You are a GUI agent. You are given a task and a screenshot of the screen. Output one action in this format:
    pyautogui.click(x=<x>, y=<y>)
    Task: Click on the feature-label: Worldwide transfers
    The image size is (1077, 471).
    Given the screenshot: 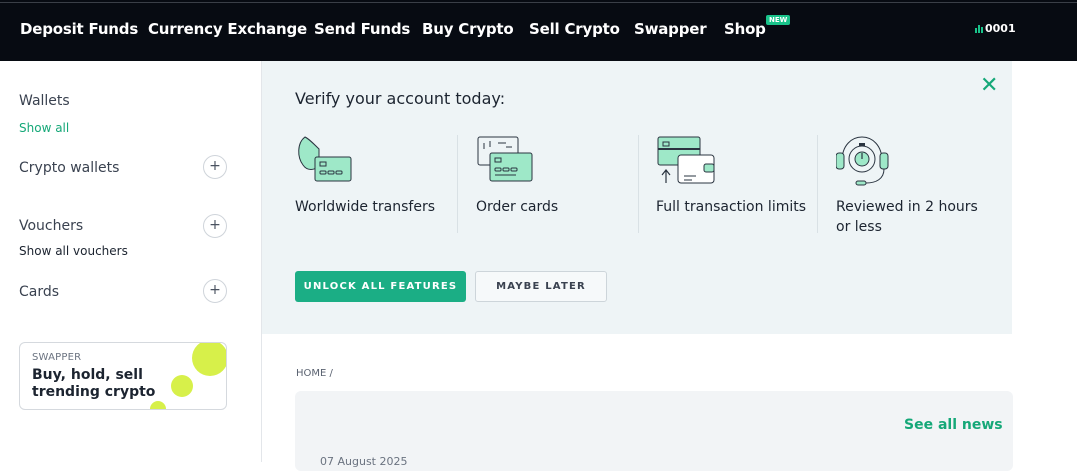 What is the action you would take?
    pyautogui.click(x=365, y=207)
    